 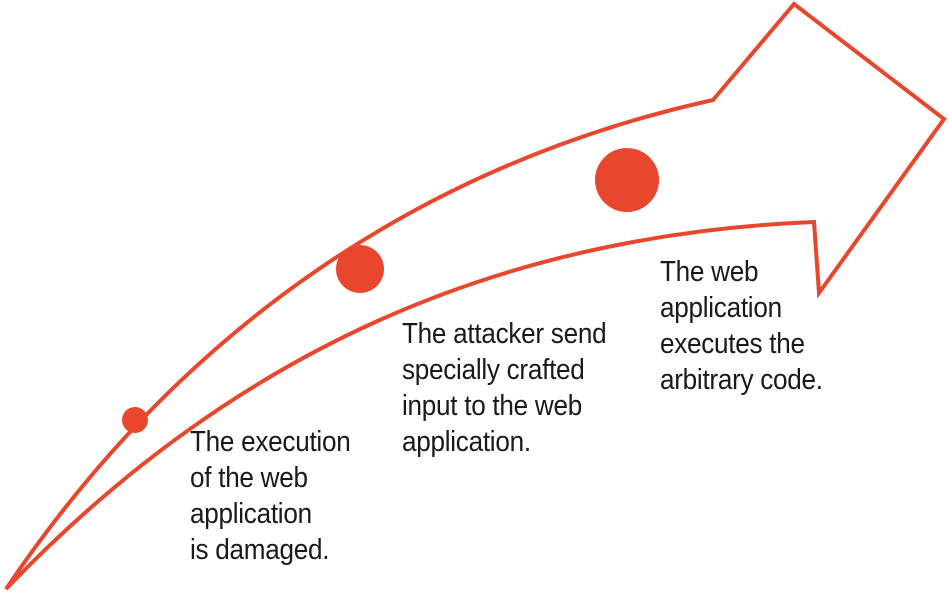 What do you see at coordinates (251, 514) in the screenshot?
I see `step-1-line-3: application` at bounding box center [251, 514].